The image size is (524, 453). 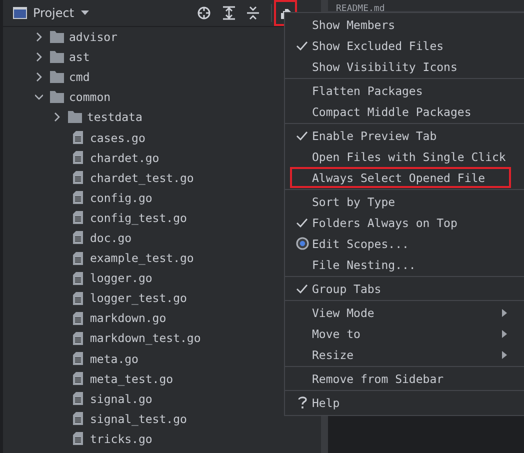 What do you see at coordinates (125, 157) in the screenshot?
I see `tree-item: chardet.go` at bounding box center [125, 157].